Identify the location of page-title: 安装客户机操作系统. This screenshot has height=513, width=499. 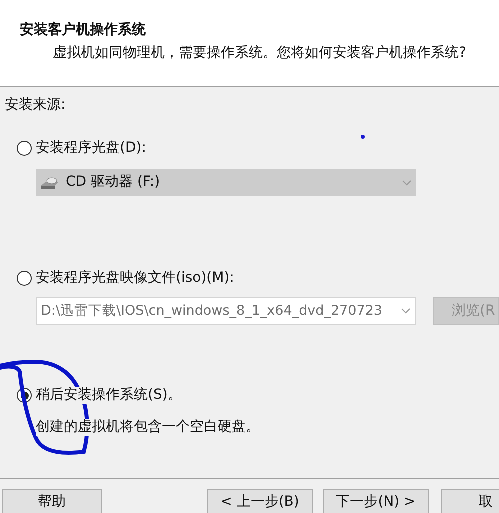
(83, 30).